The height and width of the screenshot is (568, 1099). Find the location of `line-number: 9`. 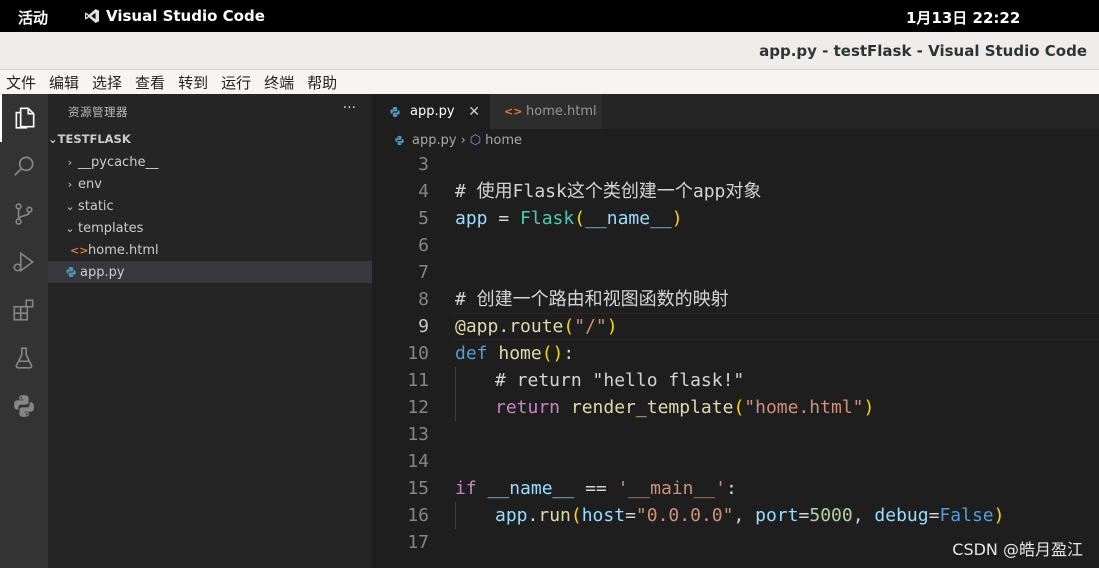

line-number: 9 is located at coordinates (423, 326).